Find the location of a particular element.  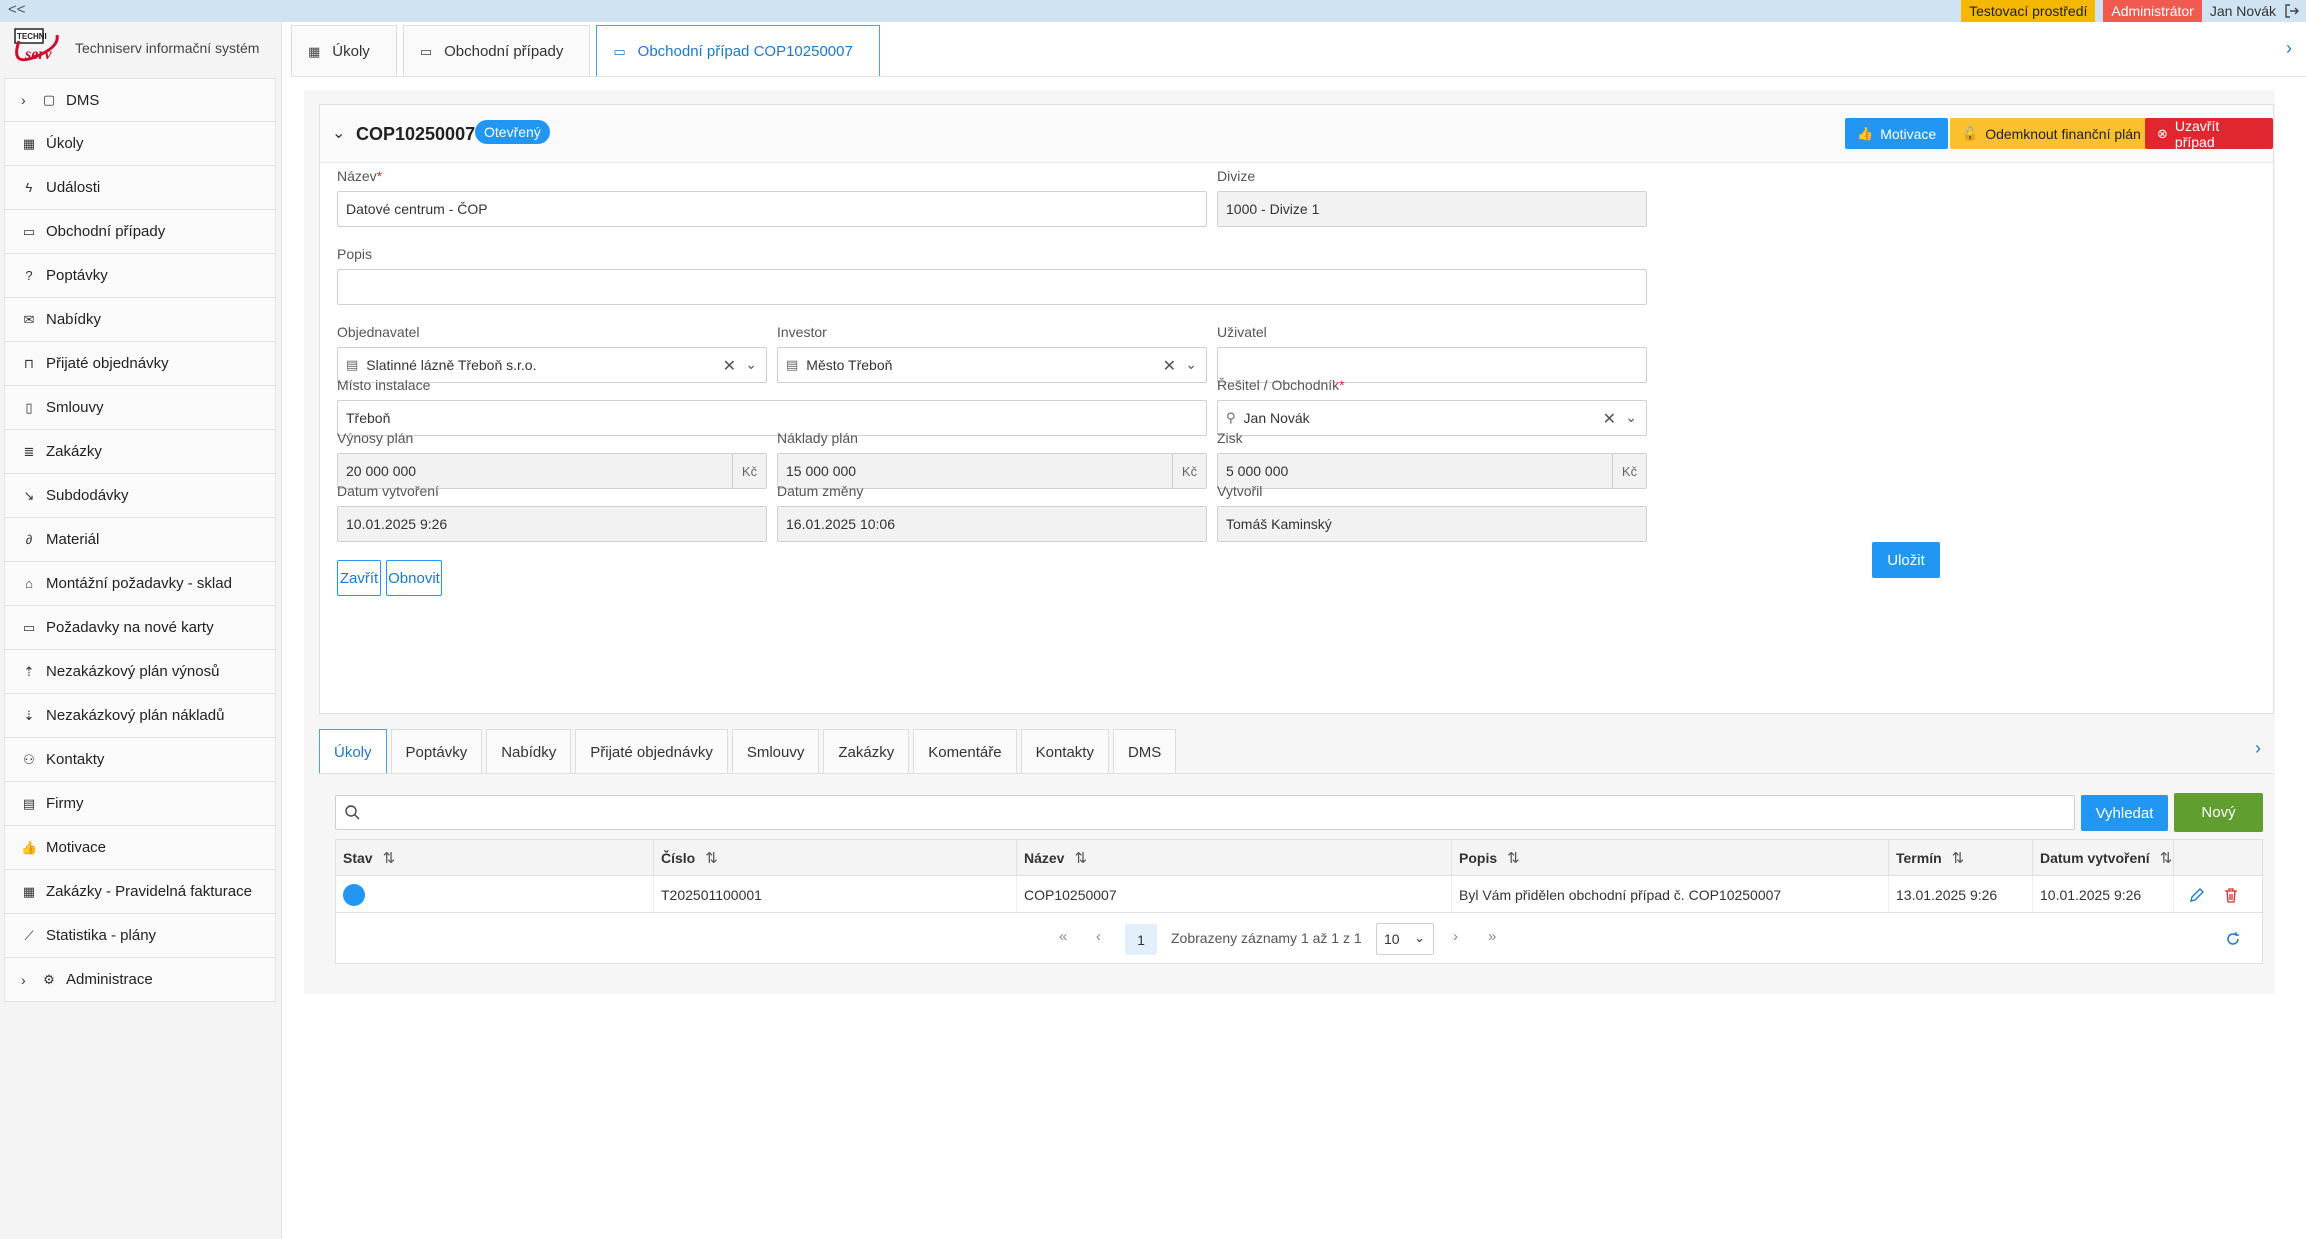

sidebar-item-plan-vynosu: ⇡ Nezakázkový plán výnosů is located at coordinates (140, 672).